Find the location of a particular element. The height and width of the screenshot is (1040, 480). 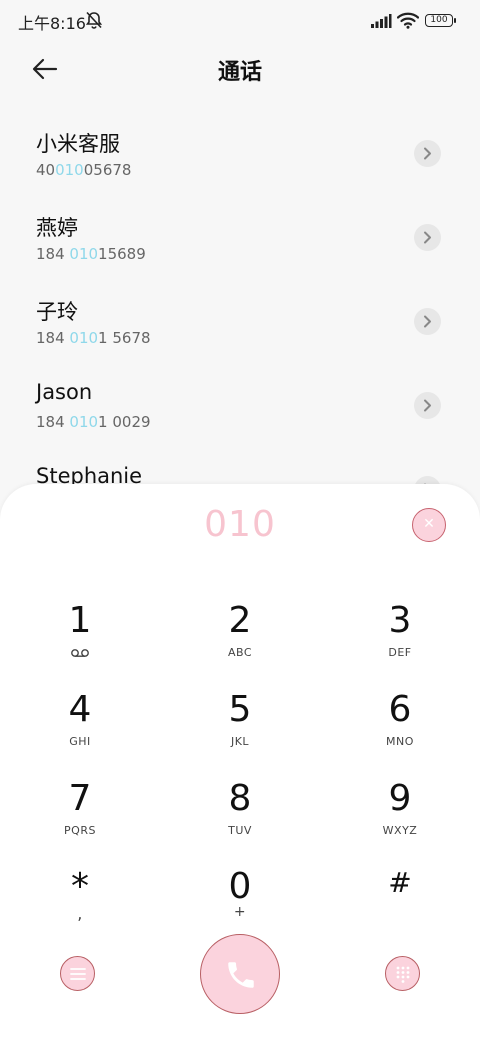

key-4: 4 GHI is located at coordinates (80, 729).